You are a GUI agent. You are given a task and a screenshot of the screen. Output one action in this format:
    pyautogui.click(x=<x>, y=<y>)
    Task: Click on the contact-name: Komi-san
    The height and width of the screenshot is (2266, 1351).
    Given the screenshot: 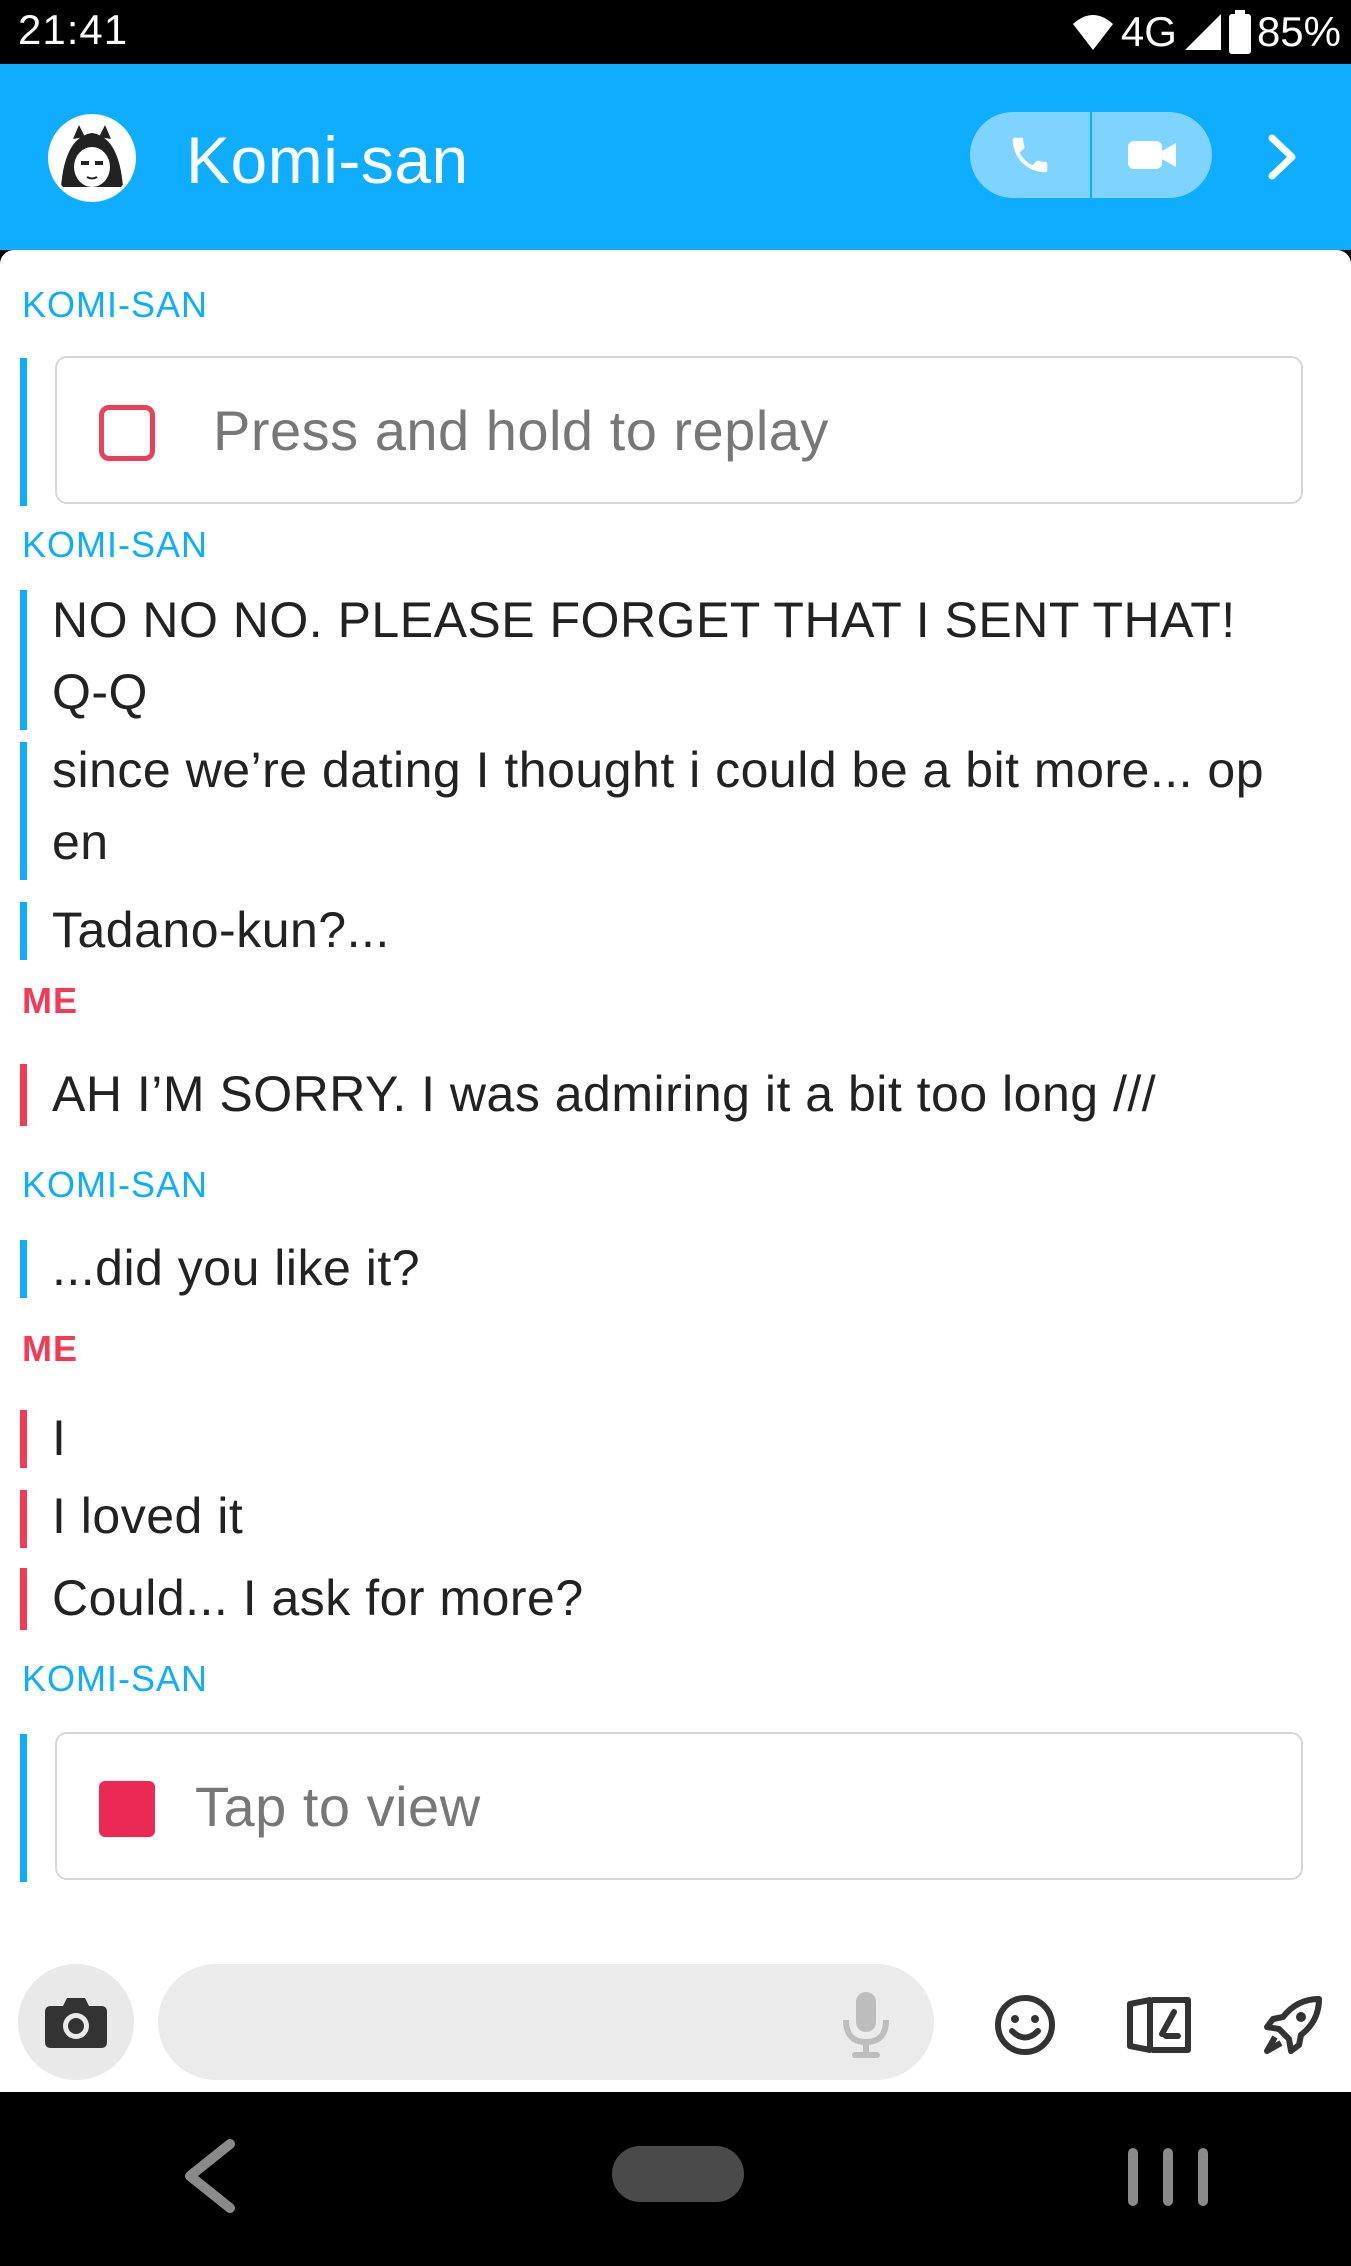 What is the action you would take?
    pyautogui.click(x=327, y=160)
    